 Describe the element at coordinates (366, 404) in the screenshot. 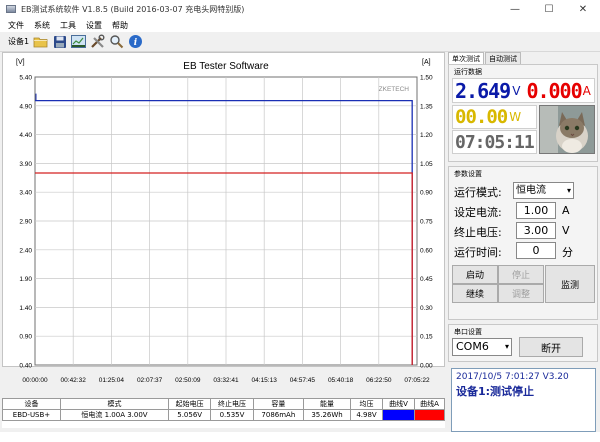

I see `col-avg-voltage: 均压` at that location.